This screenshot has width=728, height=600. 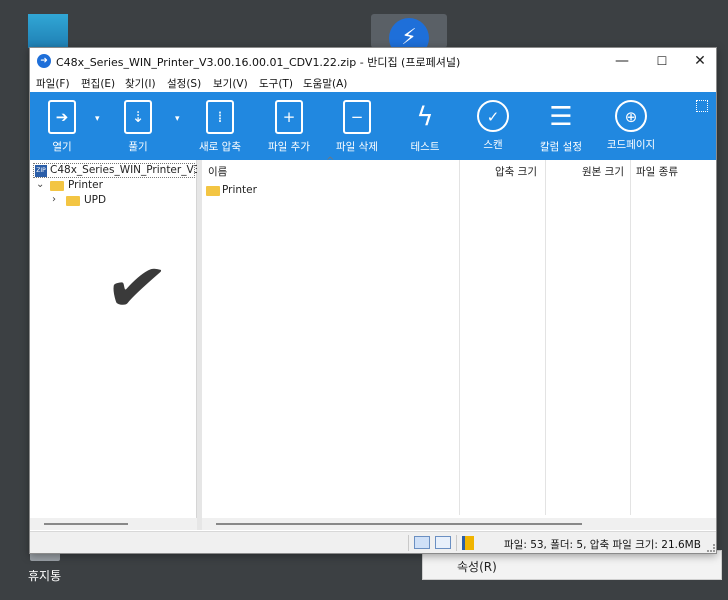 I want to click on open-dropdown-chevron-icon: ▾, so click(x=97, y=119).